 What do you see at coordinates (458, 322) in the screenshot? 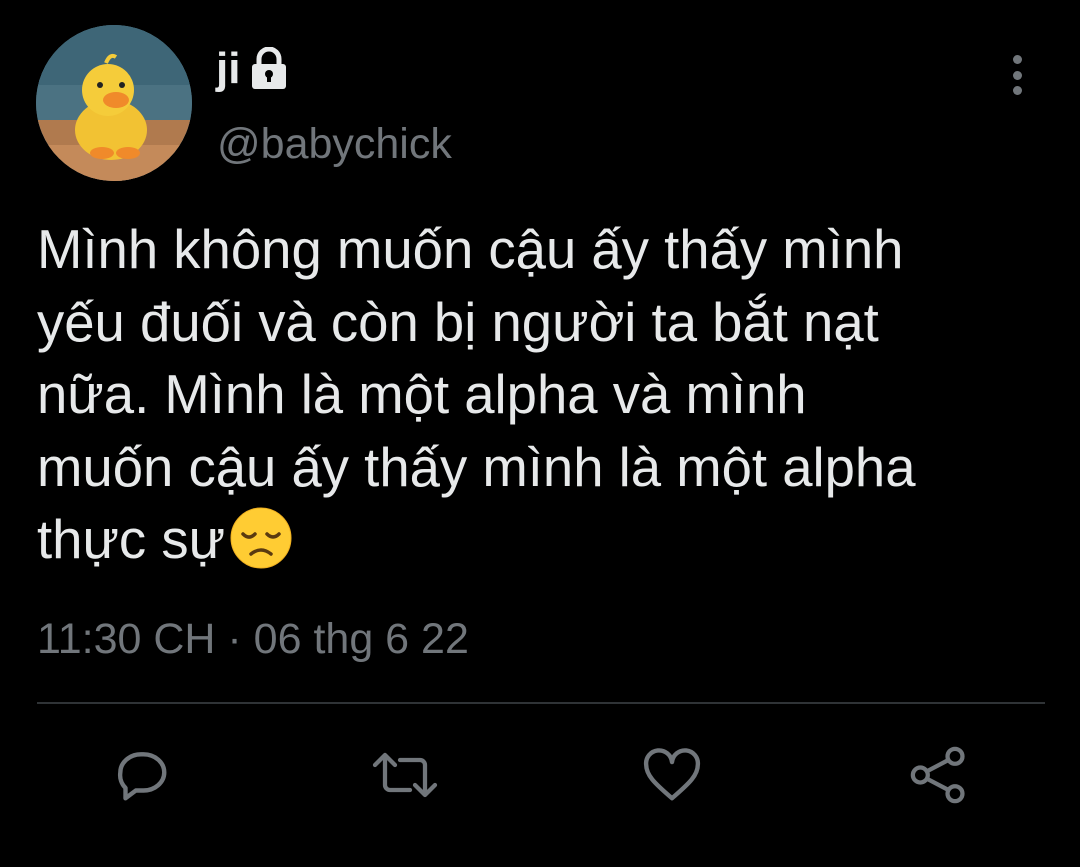
I see `tweet-line: yếu đuối và còn bị người ta bắt nạt` at bounding box center [458, 322].